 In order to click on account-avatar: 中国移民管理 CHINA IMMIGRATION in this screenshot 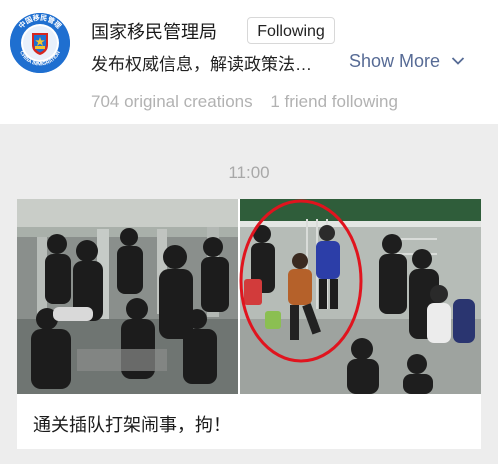, I will do `click(40, 43)`.